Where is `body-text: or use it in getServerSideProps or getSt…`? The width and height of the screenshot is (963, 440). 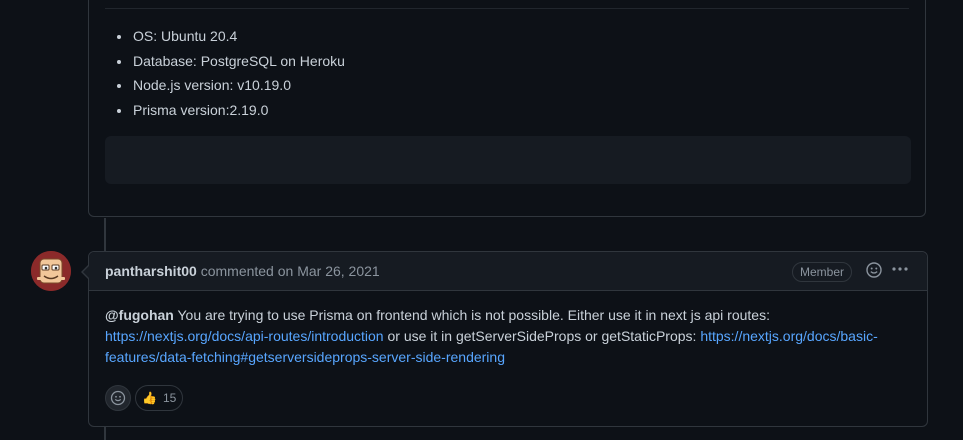
body-text: or use it in getServerSideProps or getSt… is located at coordinates (542, 336).